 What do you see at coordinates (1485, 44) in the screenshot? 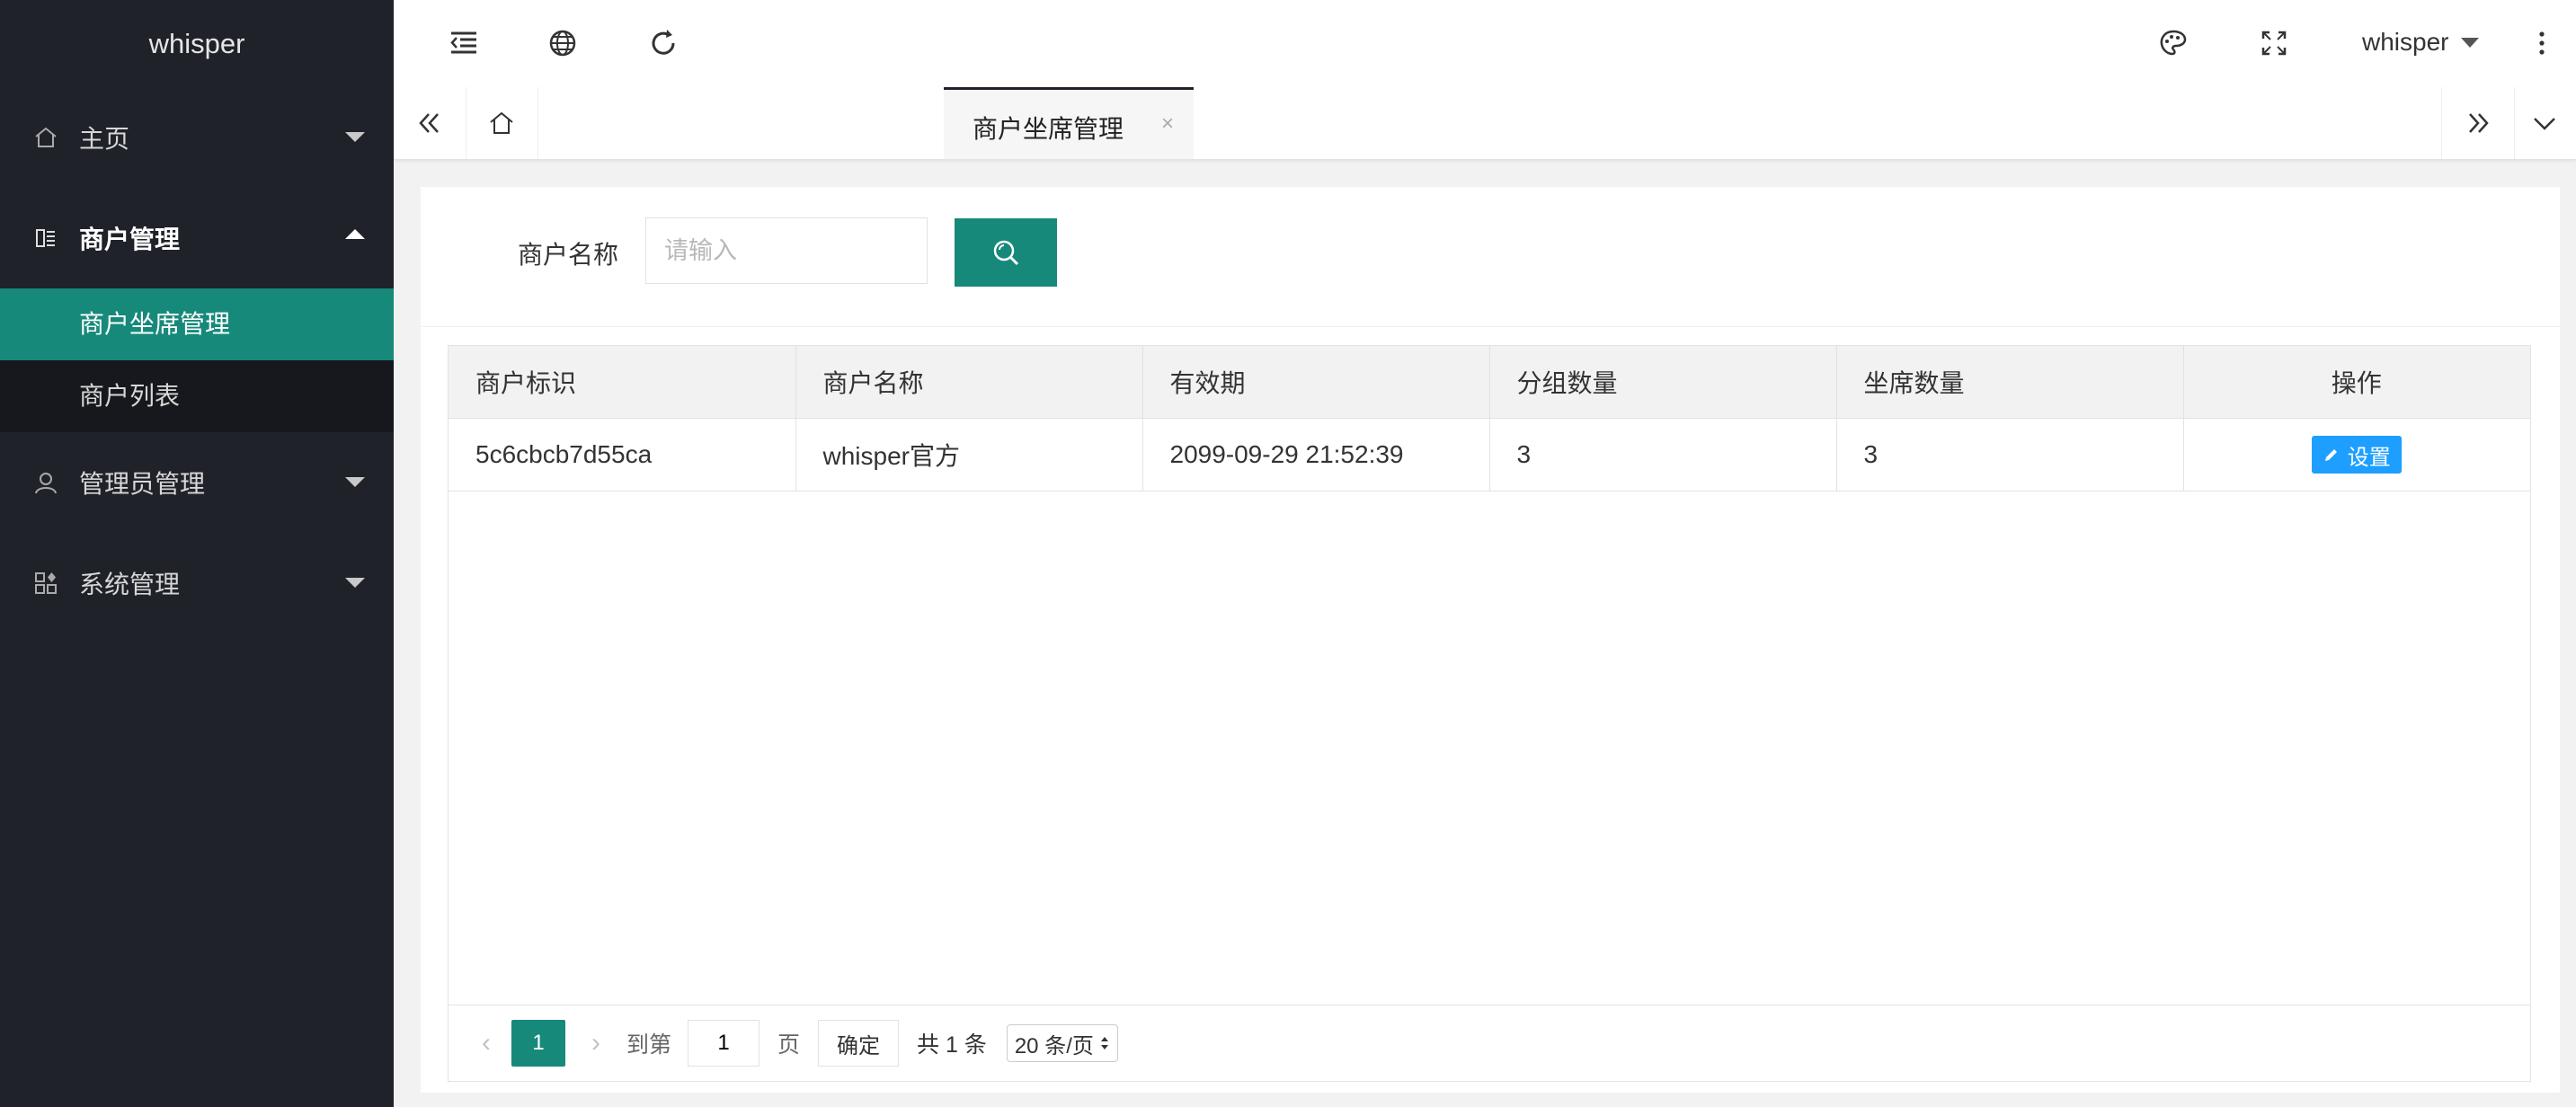
I see `top-header: whisper` at bounding box center [1485, 44].